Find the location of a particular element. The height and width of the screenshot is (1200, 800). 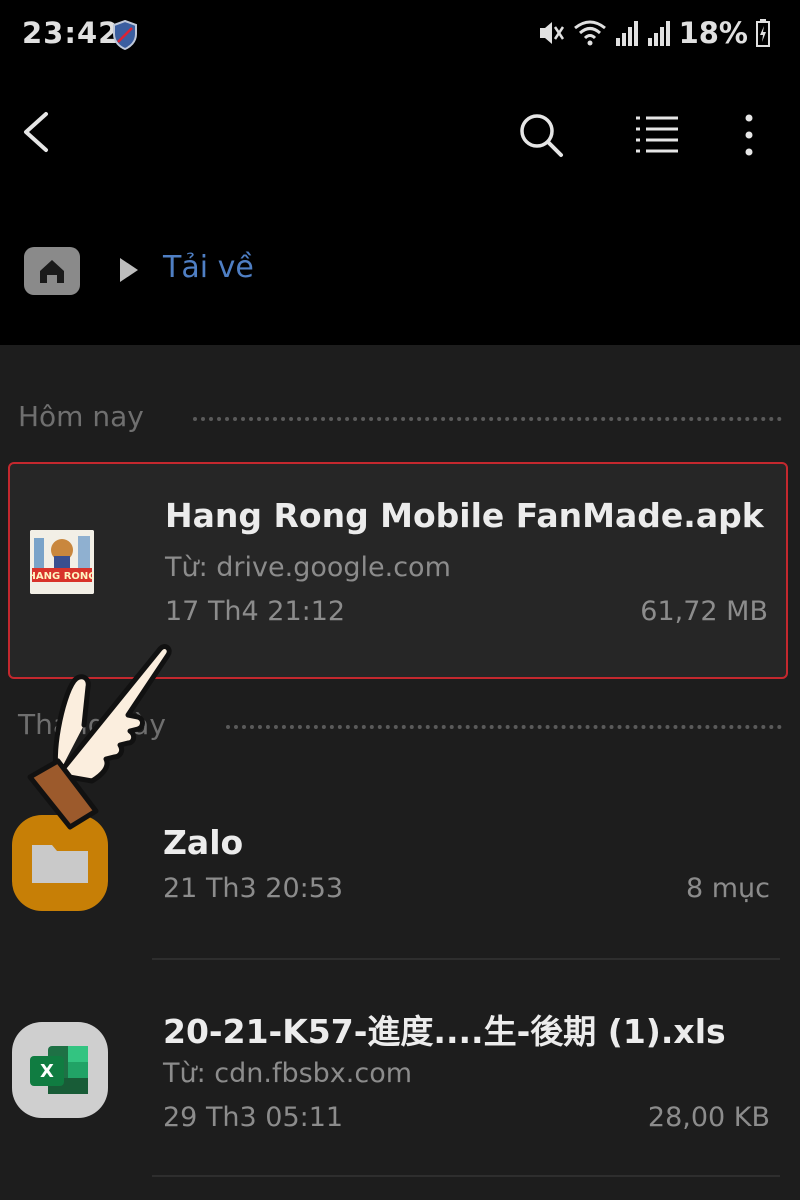

mute-icon is located at coordinates (551, 33).